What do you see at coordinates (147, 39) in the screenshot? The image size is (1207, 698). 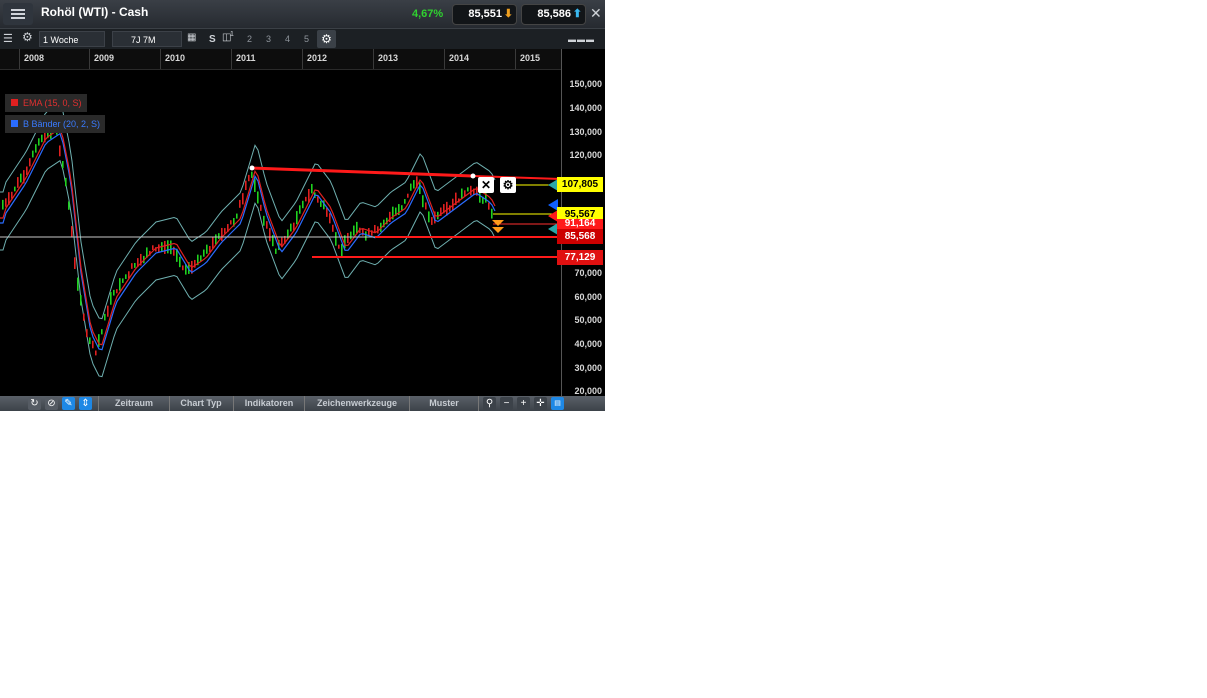 I see `range-select: 7J 7M` at bounding box center [147, 39].